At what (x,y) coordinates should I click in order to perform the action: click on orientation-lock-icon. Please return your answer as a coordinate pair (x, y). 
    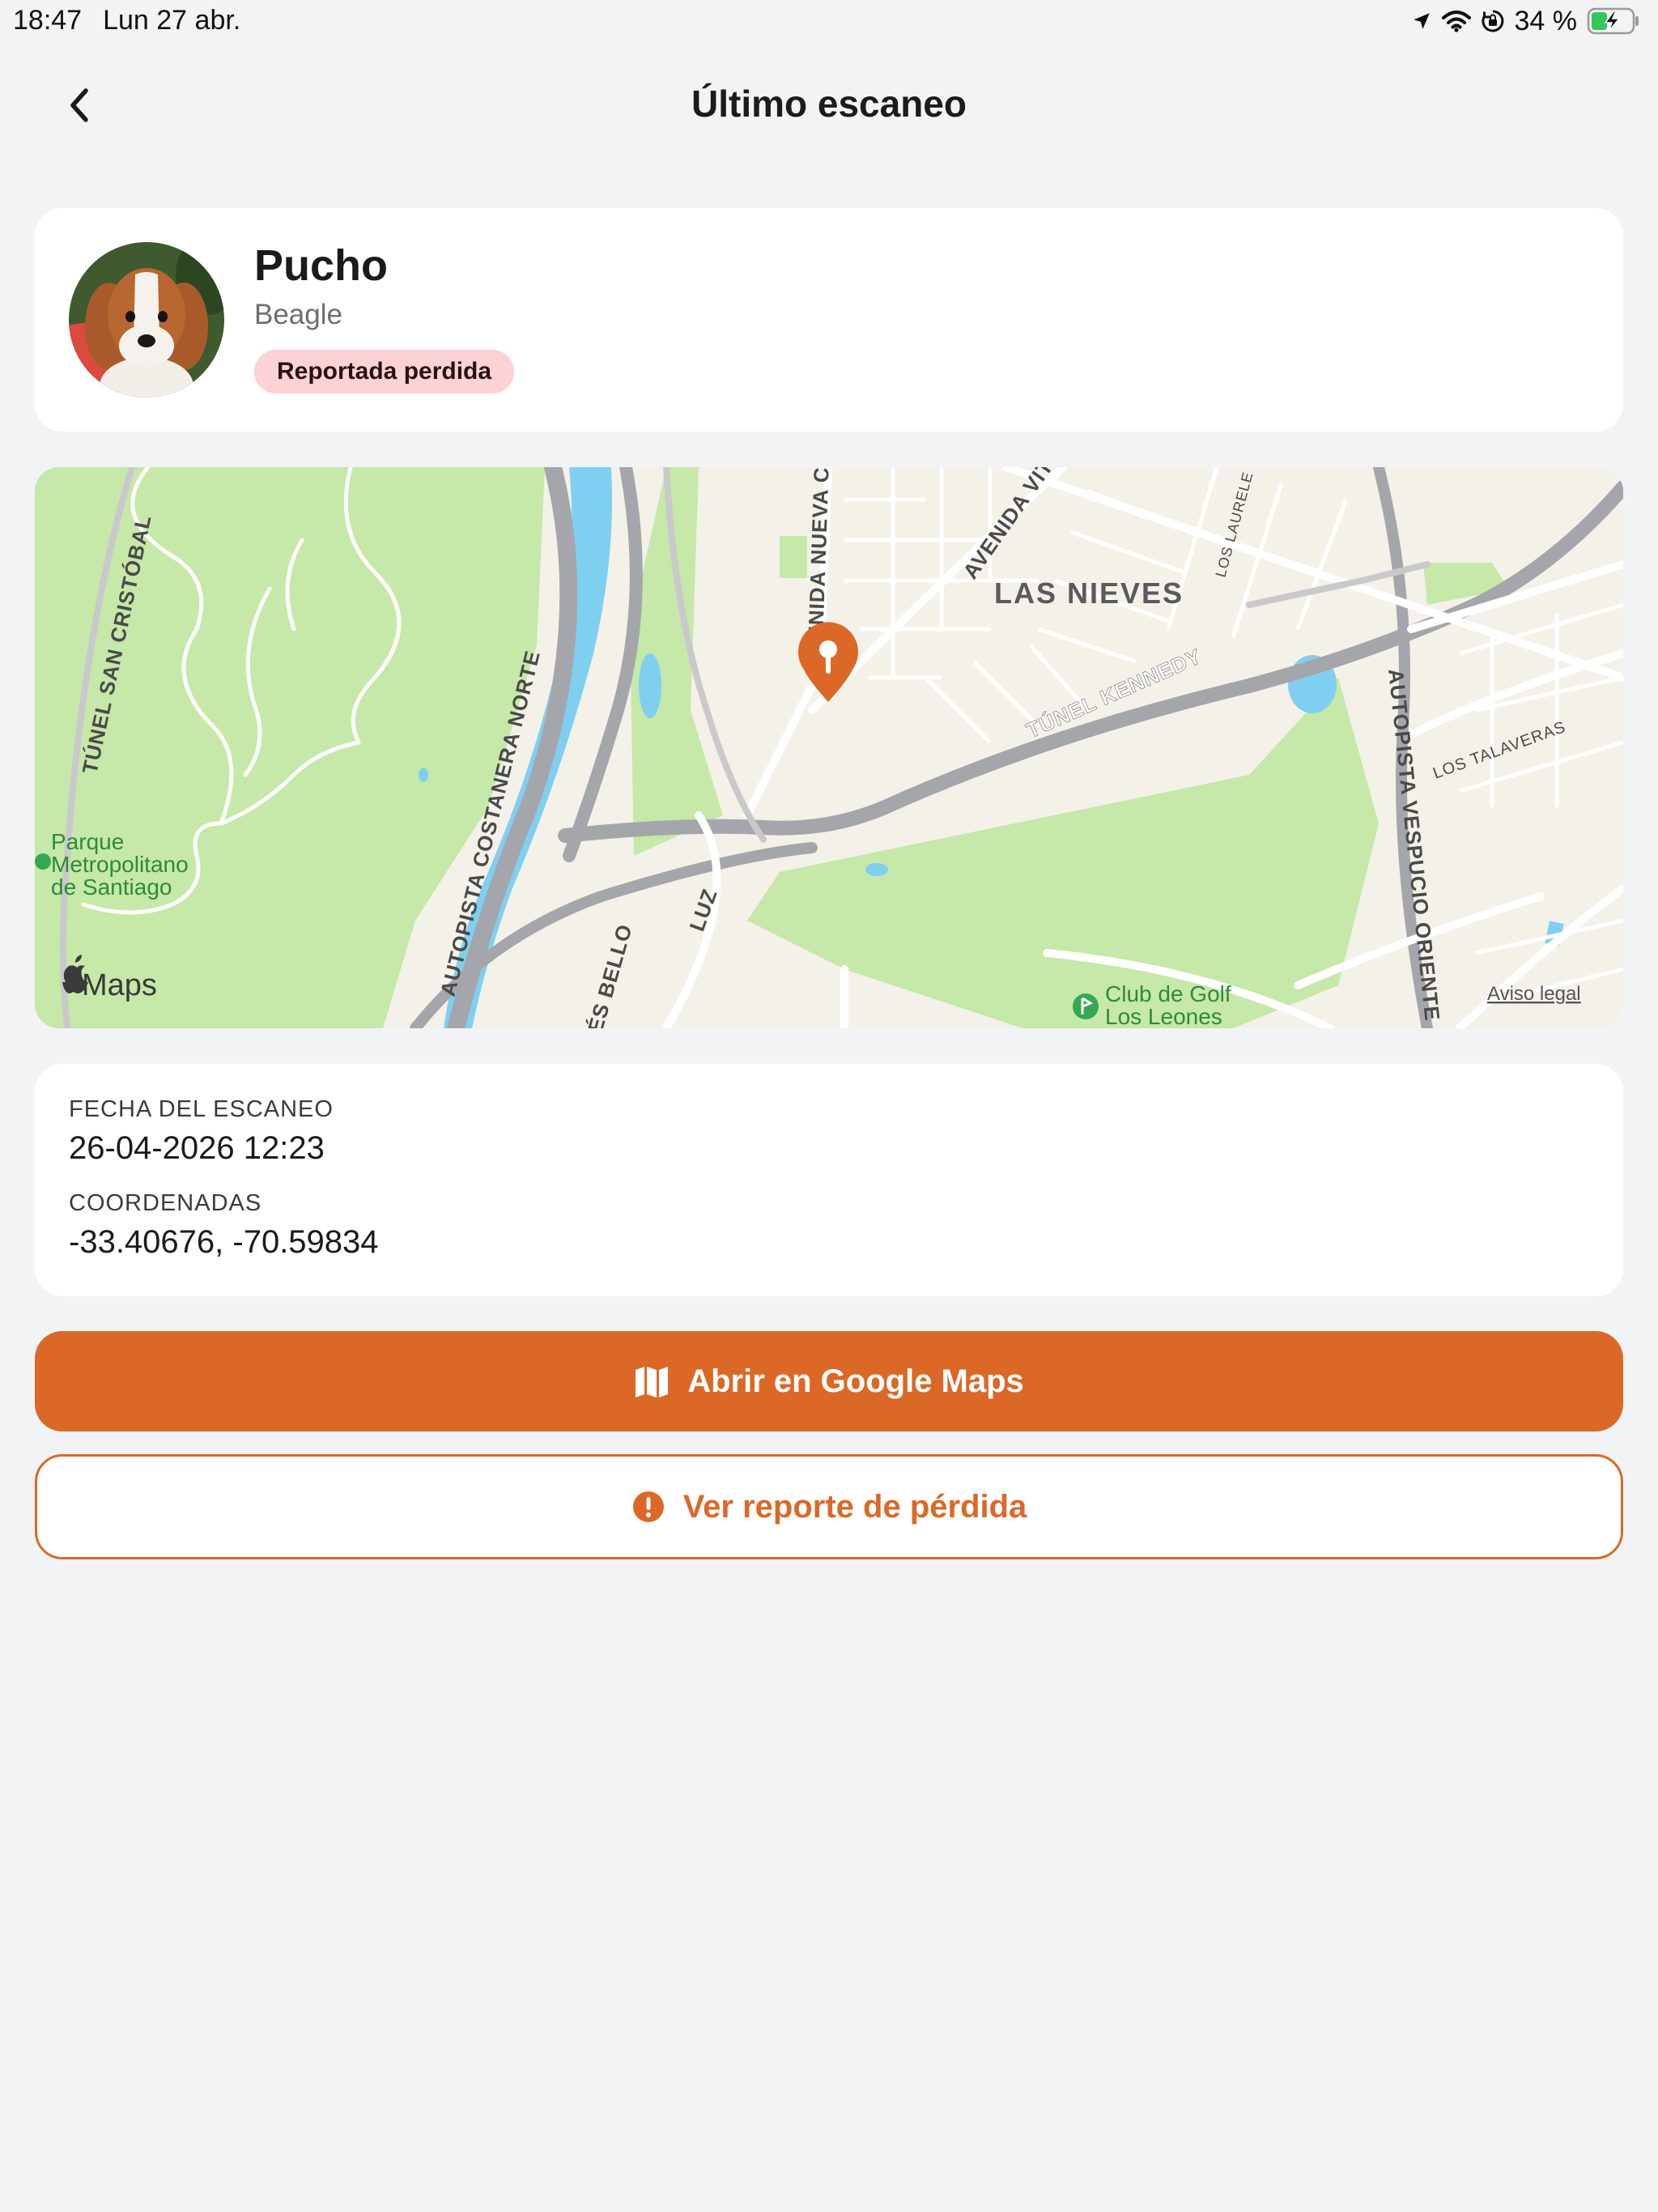
    Looking at the image, I should click on (1493, 21).